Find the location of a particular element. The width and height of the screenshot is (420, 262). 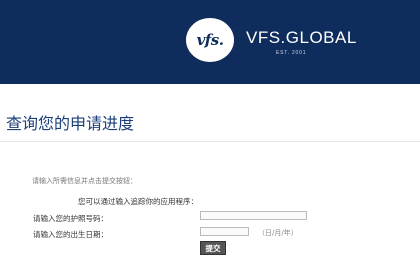

passport-label: 请输入您的护照号码： is located at coordinates (70, 218).